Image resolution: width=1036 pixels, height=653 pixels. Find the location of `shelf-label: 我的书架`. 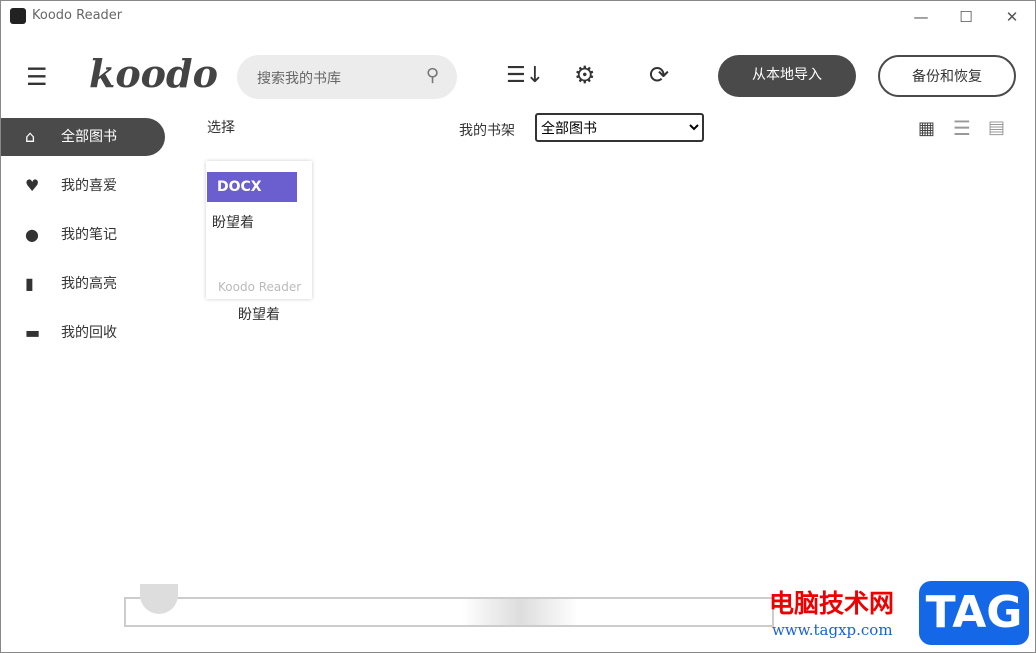

shelf-label: 我的书架 is located at coordinates (487, 131).